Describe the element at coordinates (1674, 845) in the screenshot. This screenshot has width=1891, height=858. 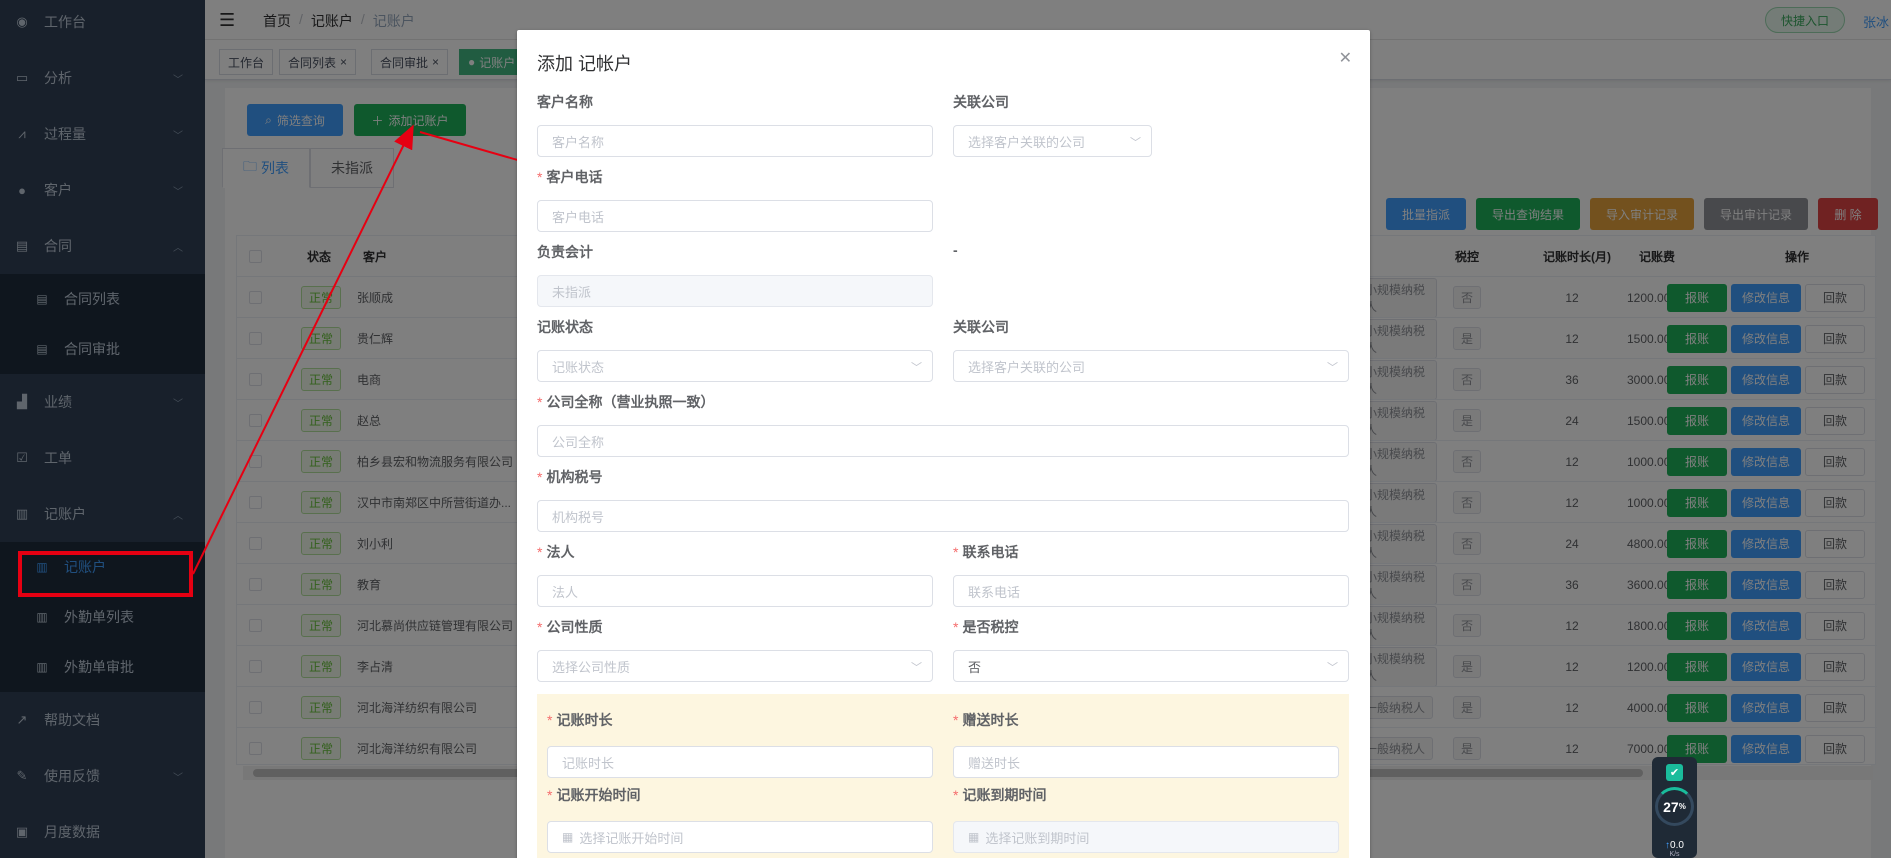
I see `speed-text: ↑0.0` at that location.